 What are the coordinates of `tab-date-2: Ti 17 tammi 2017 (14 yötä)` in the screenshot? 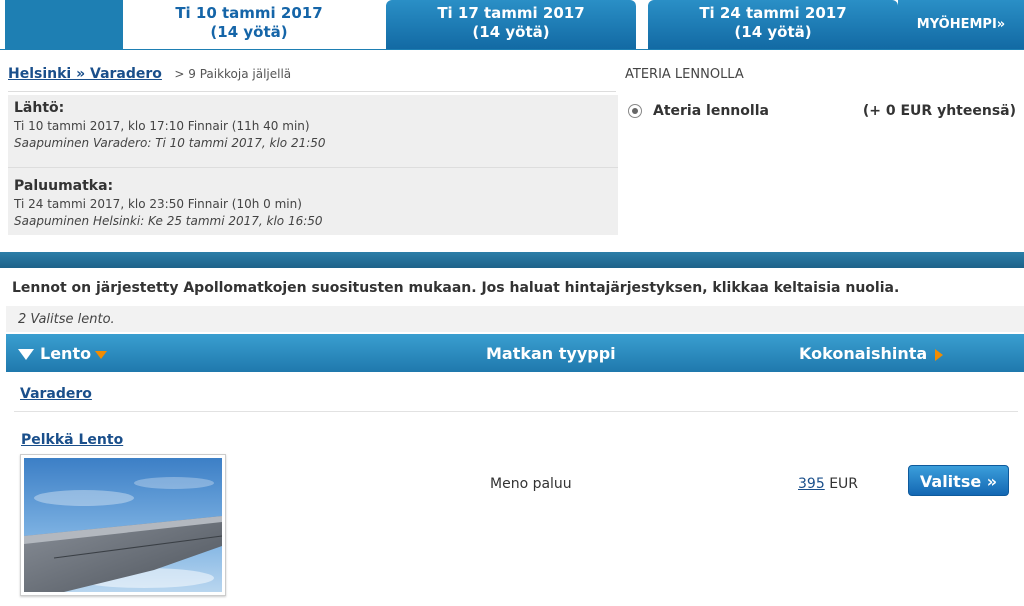 It's located at (511, 25).